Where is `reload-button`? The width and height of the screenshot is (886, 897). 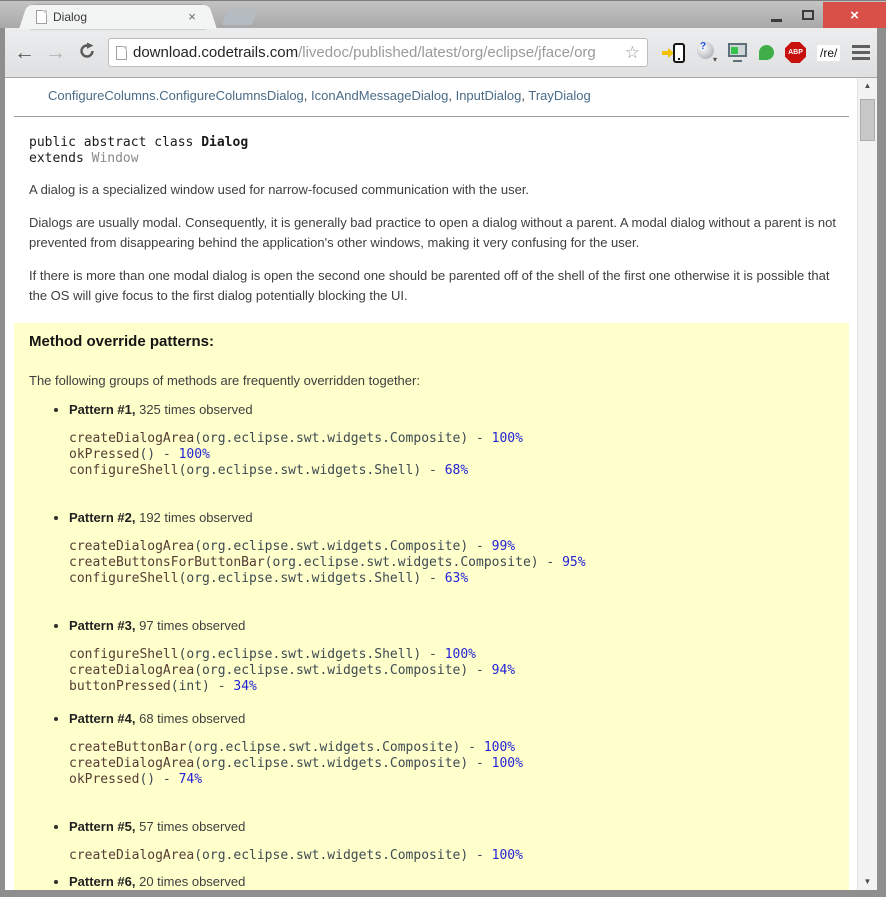 reload-button is located at coordinates (86, 52).